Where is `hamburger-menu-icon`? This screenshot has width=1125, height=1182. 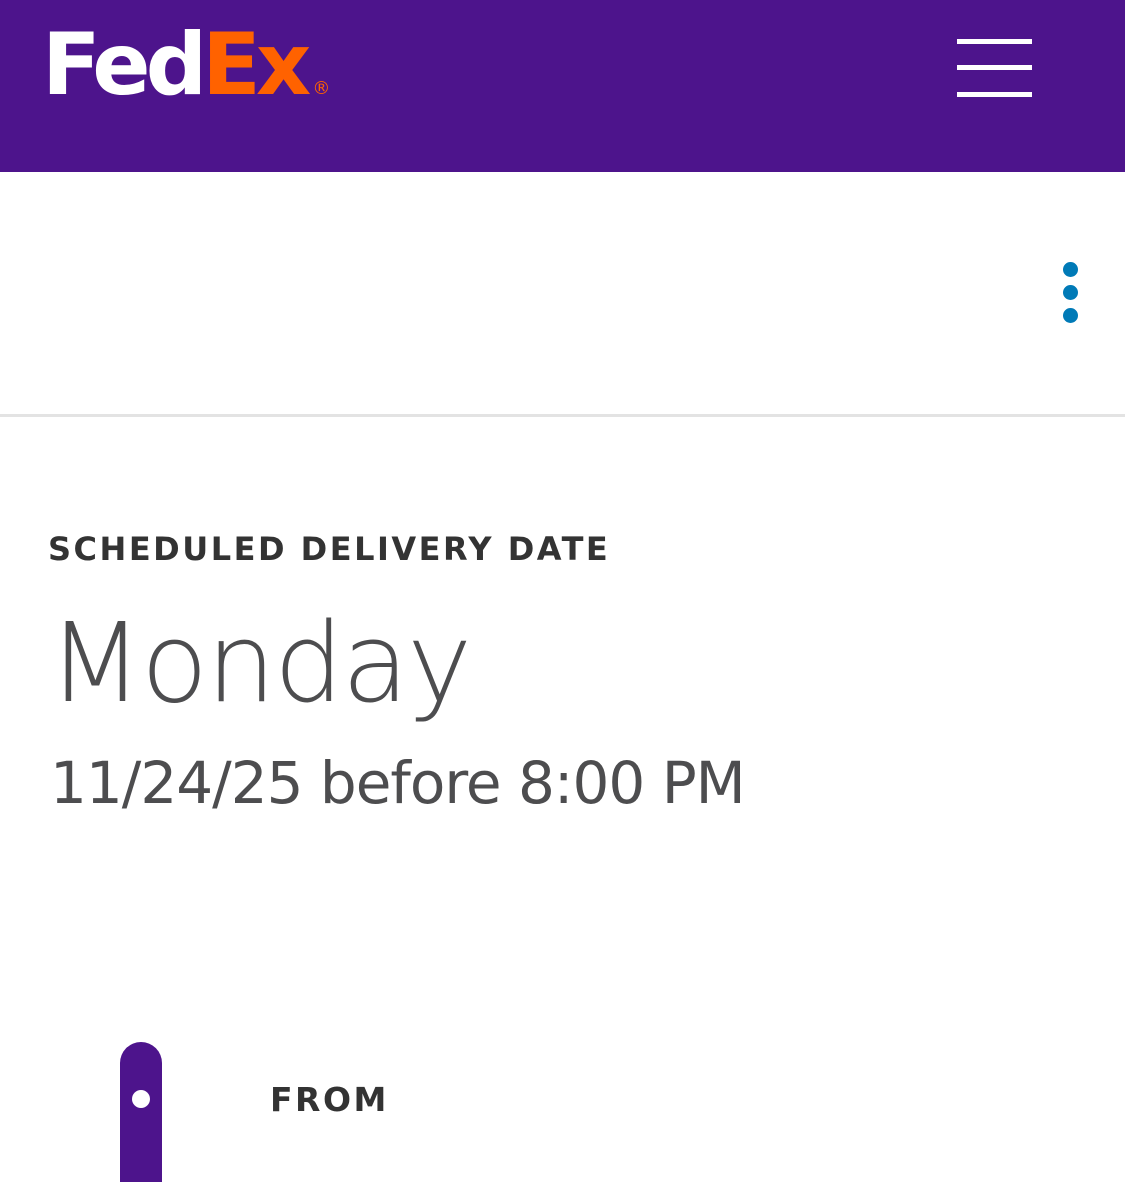
hamburger-menu-icon is located at coordinates (994, 69).